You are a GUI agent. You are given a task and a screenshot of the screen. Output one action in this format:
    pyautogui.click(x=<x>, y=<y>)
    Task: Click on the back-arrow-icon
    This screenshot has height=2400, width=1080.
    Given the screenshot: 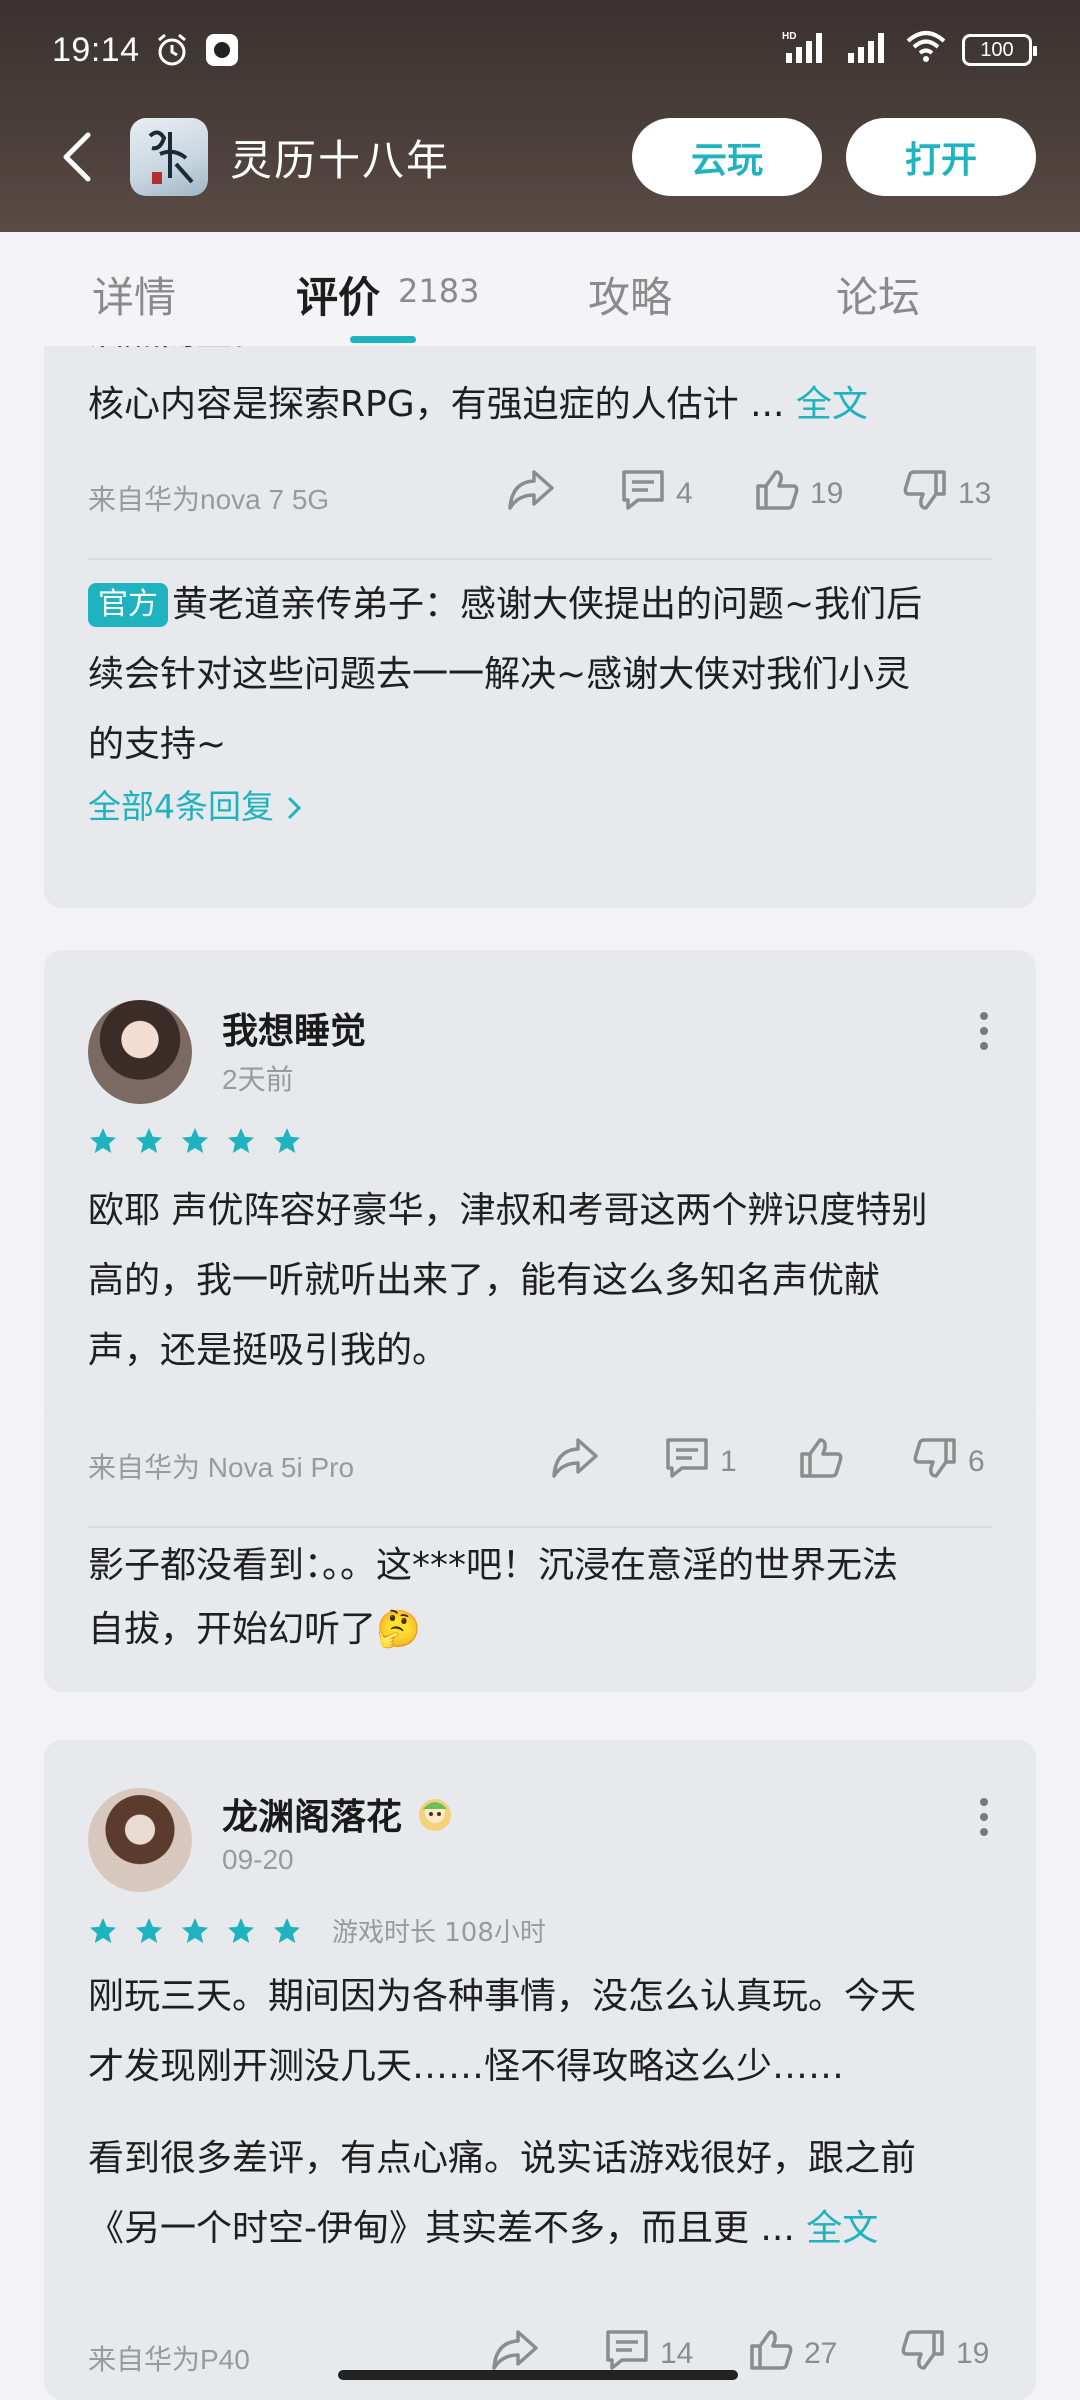 What is the action you would take?
    pyautogui.click(x=85, y=157)
    